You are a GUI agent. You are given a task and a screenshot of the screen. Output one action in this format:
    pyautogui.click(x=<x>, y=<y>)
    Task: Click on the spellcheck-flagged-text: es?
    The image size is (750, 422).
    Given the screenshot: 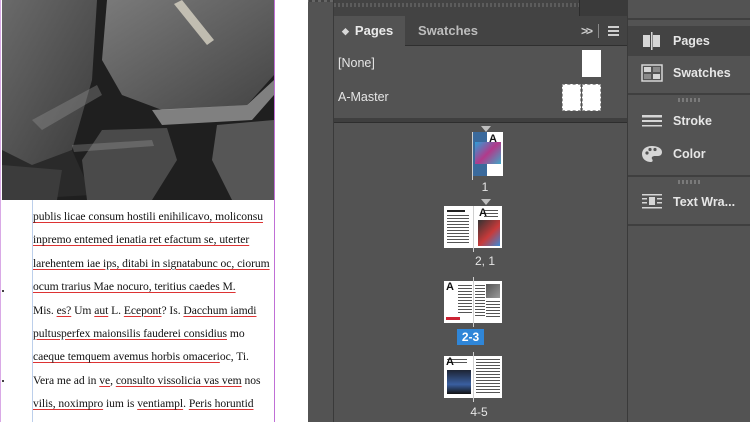 What is the action you would take?
    pyautogui.click(x=64, y=310)
    